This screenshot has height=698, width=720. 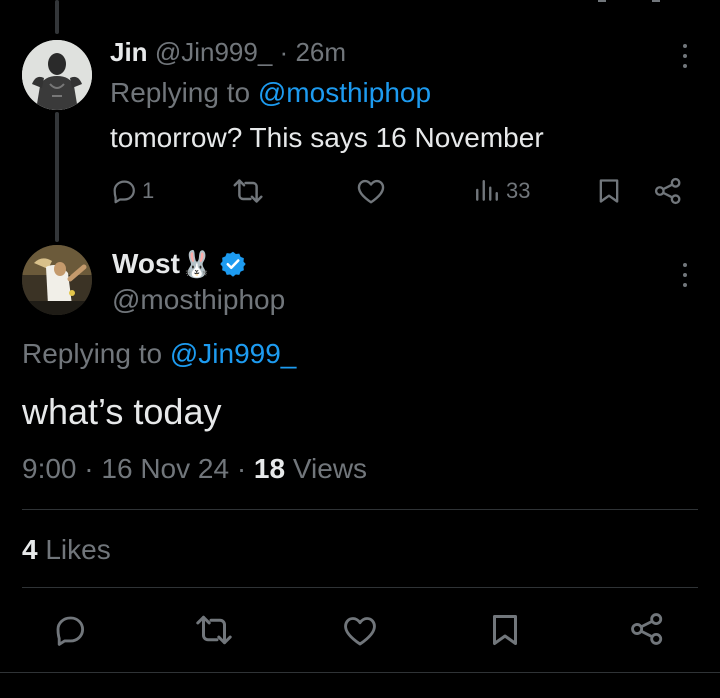 I want to click on parent-reply-count: 1, so click(x=148, y=190).